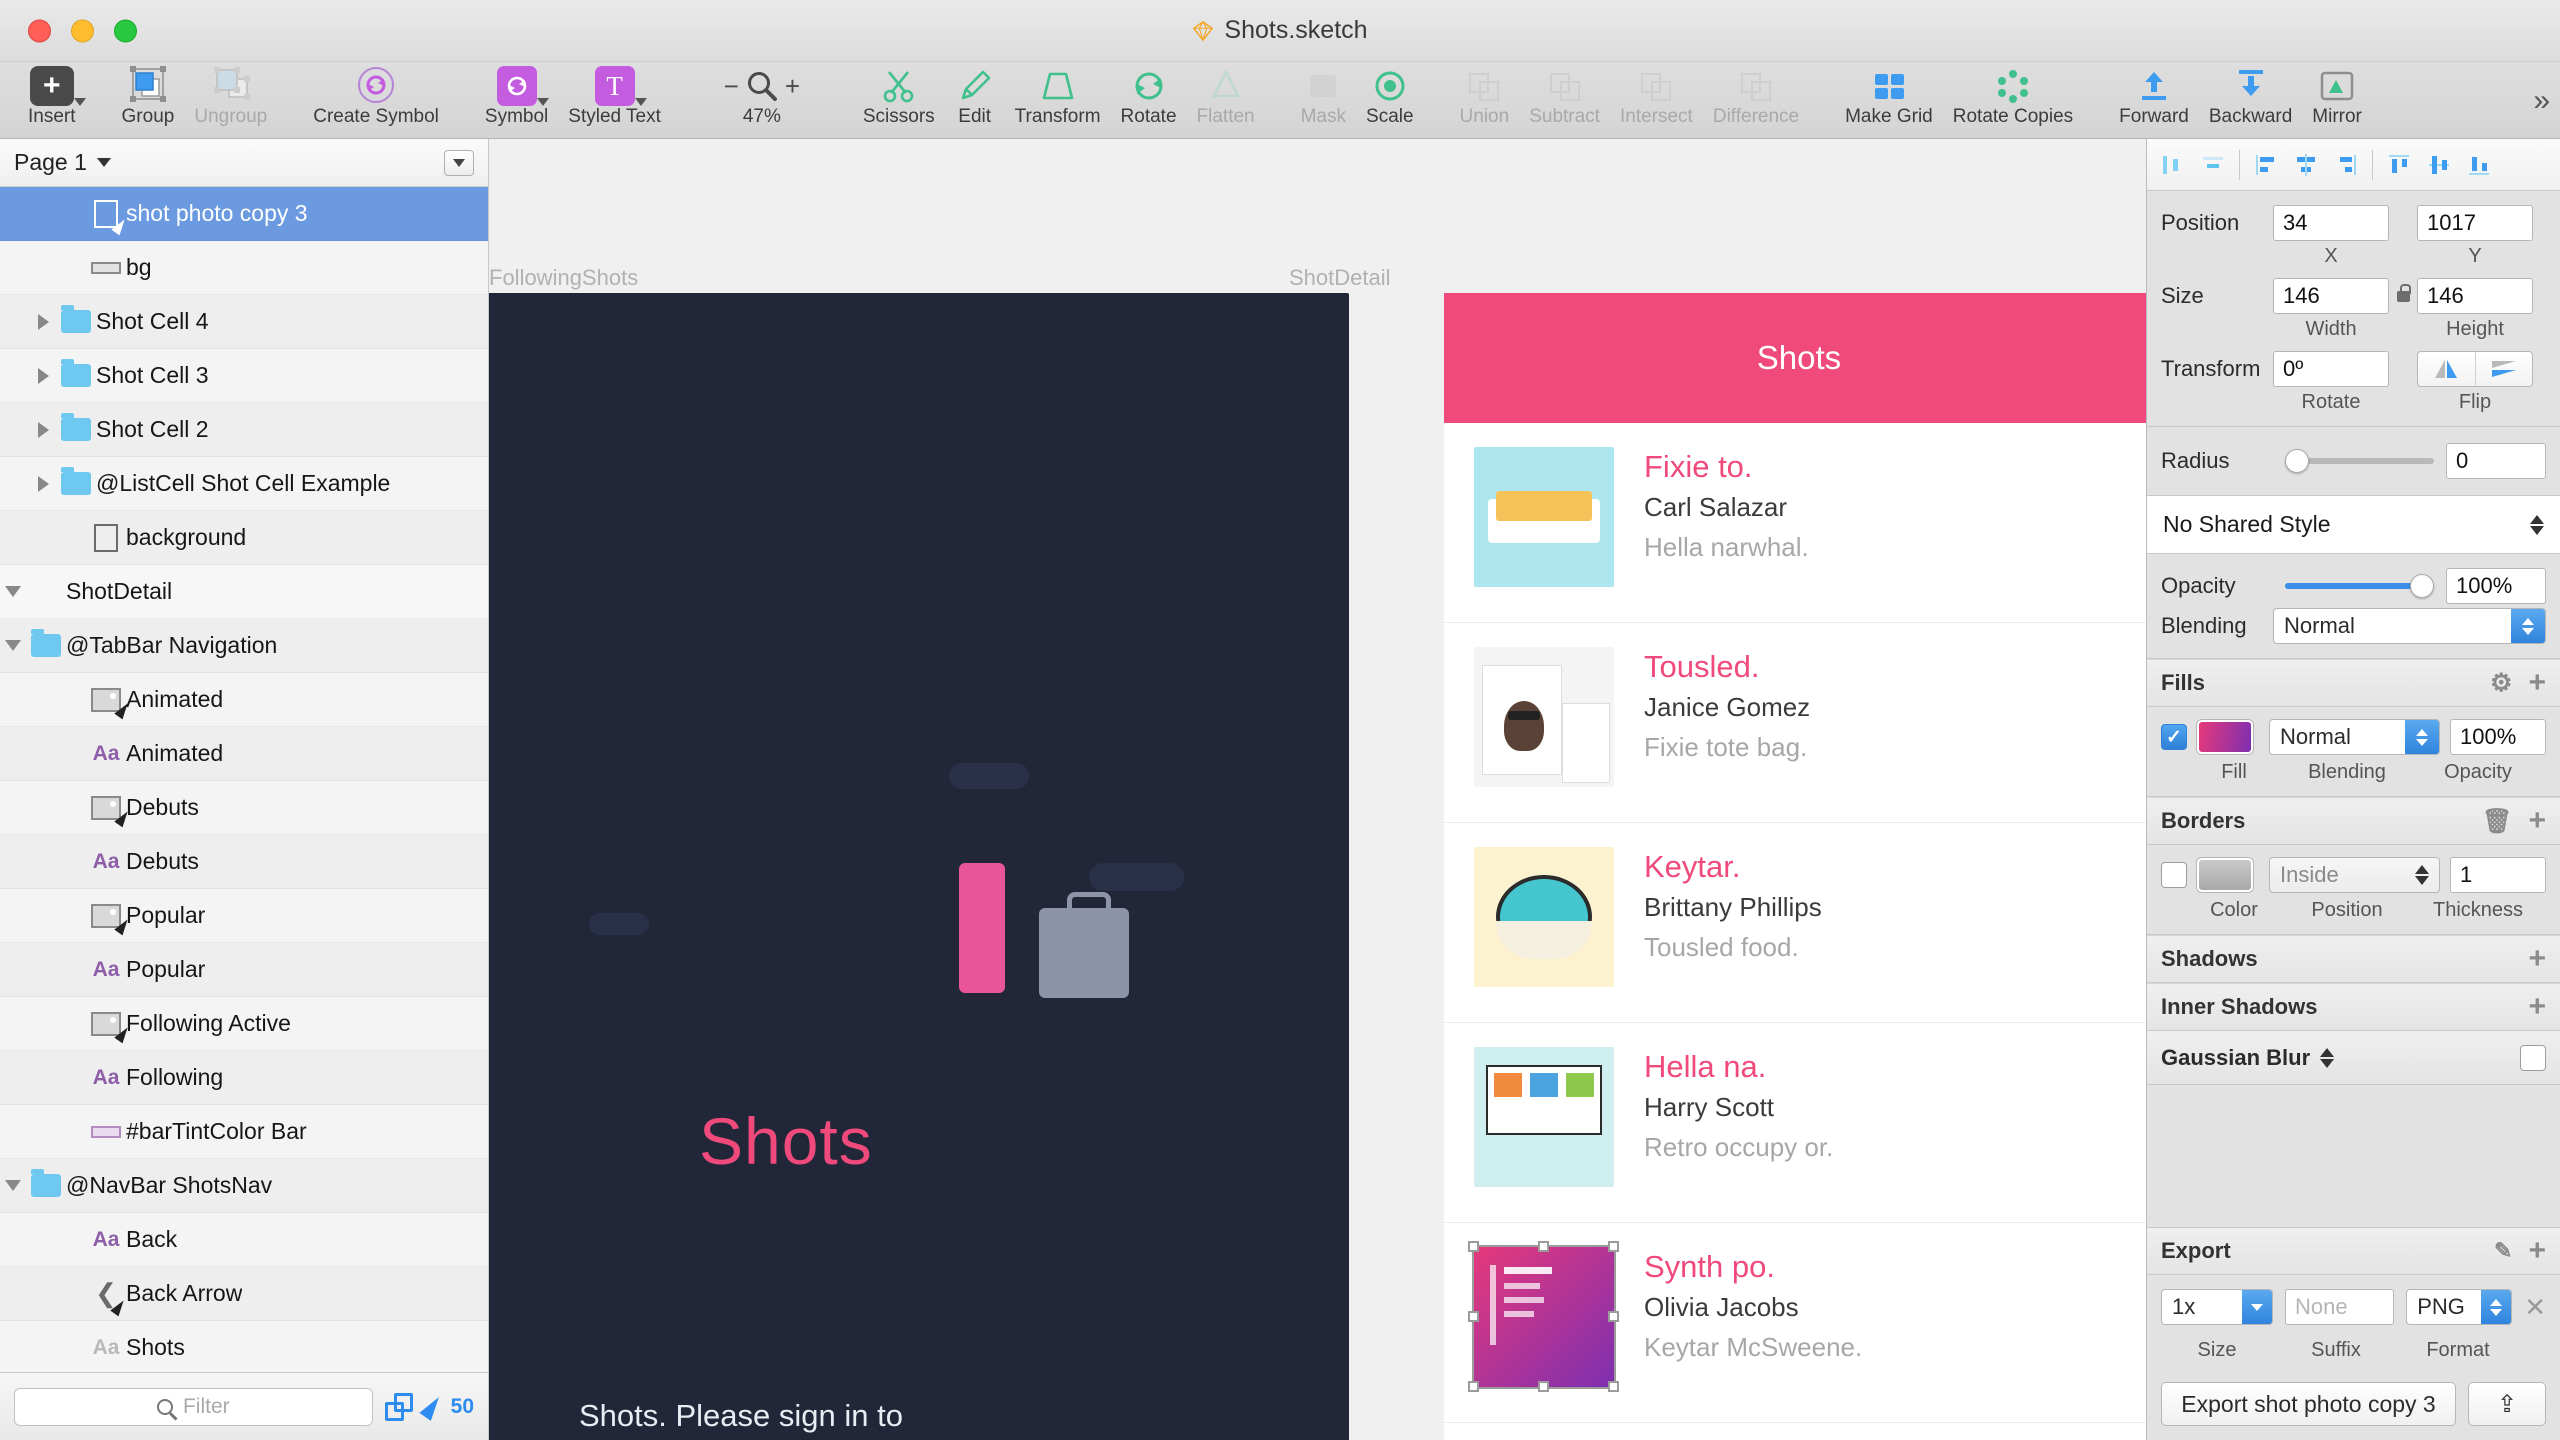 The height and width of the screenshot is (1440, 2560). What do you see at coordinates (2439, 165) in the screenshot?
I see `align-middle-icon` at bounding box center [2439, 165].